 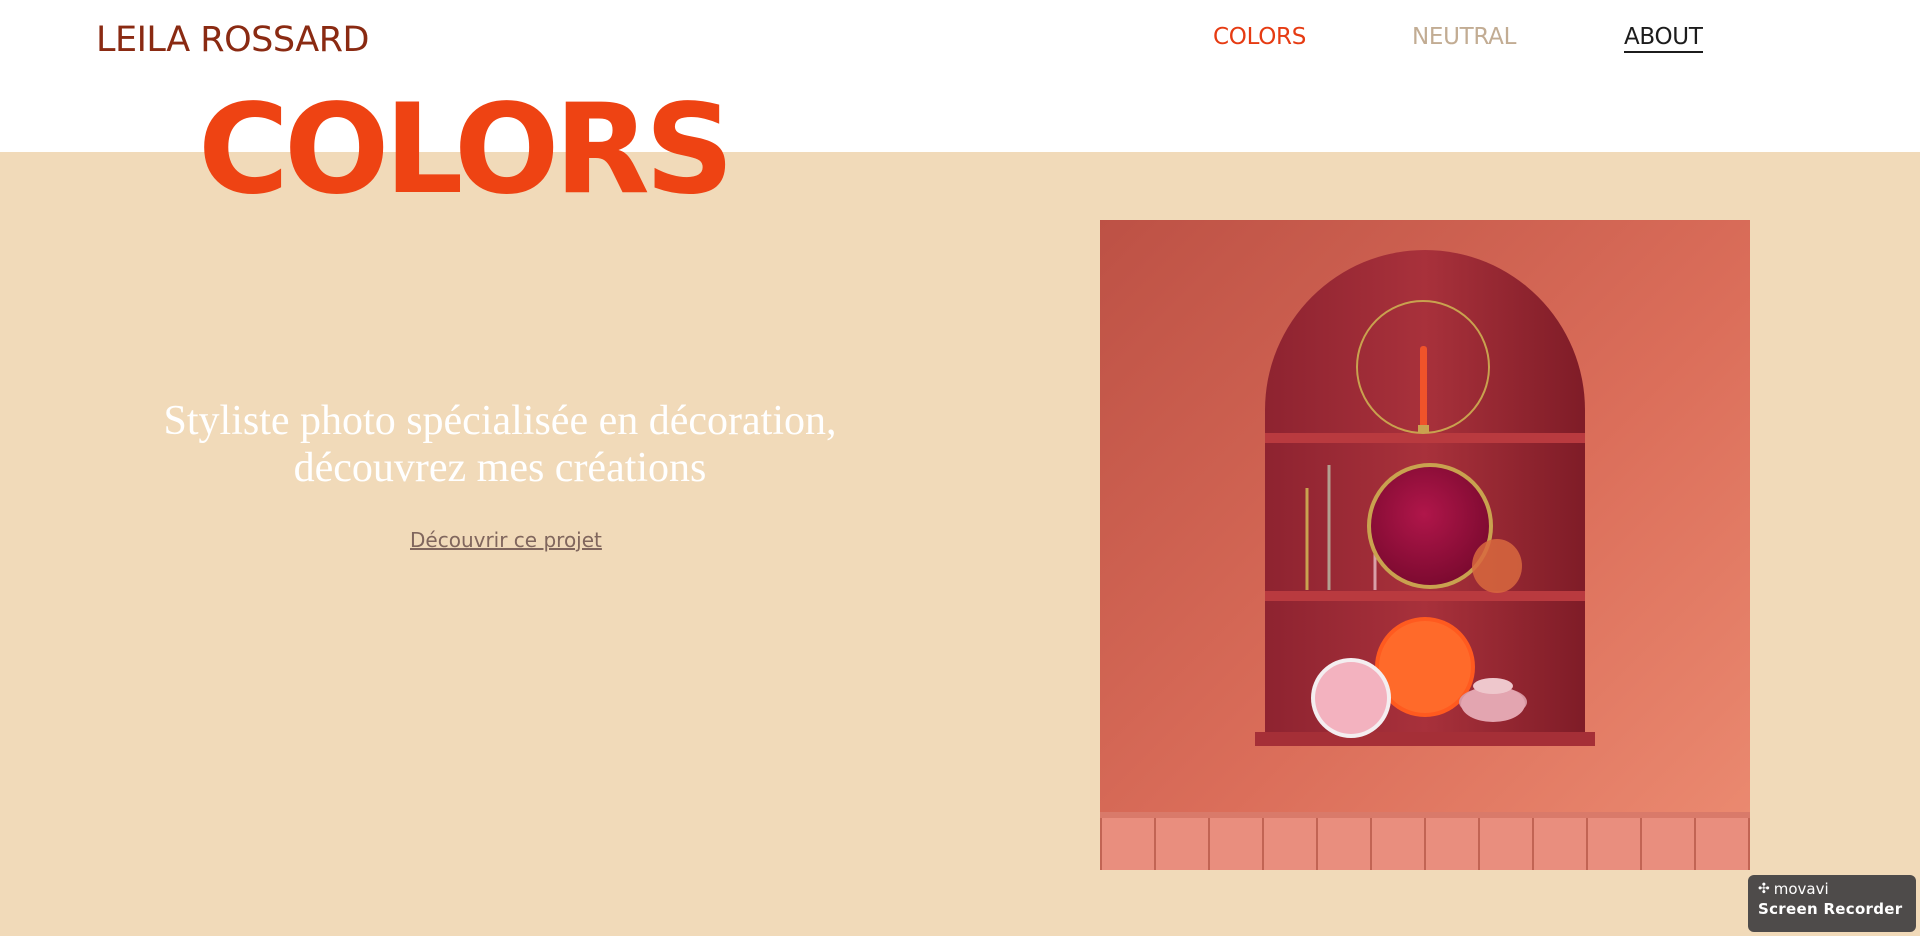 What do you see at coordinates (1801, 889) in the screenshot?
I see `watermark-brand: movavi` at bounding box center [1801, 889].